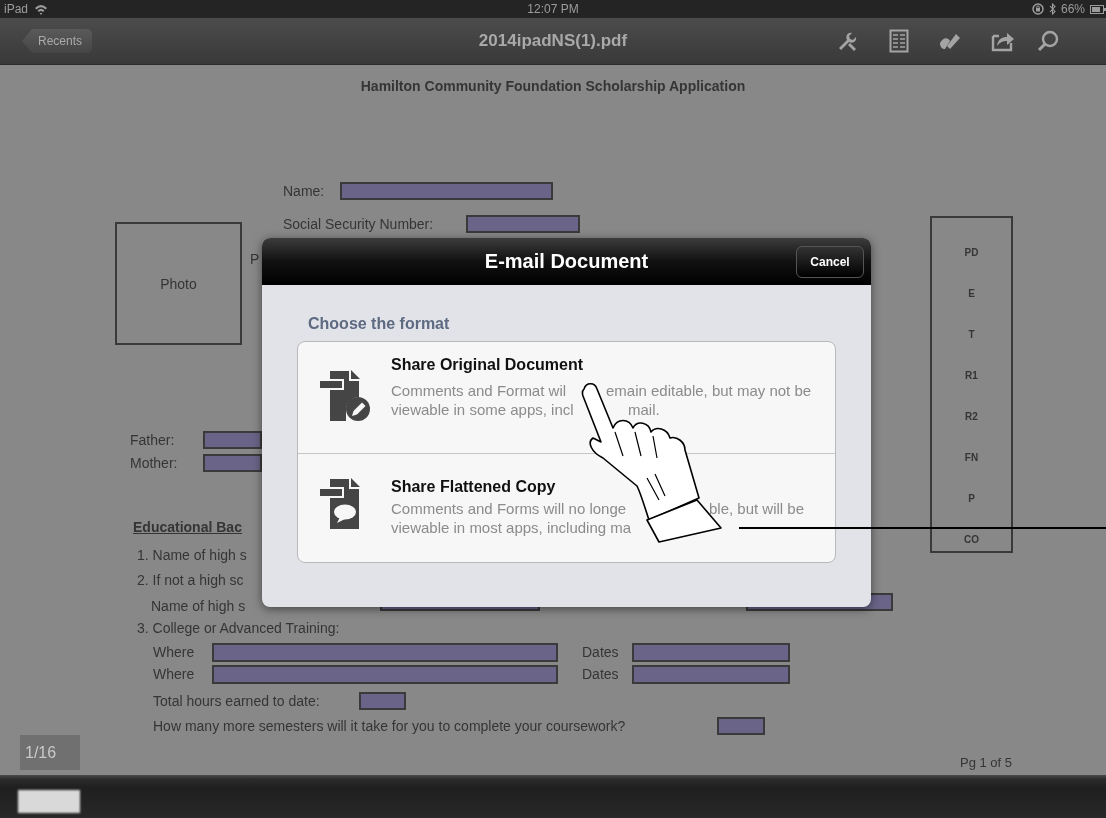  I want to click on form-label: How many more semesters will it take for you to complete your coursework?, so click(390, 726).